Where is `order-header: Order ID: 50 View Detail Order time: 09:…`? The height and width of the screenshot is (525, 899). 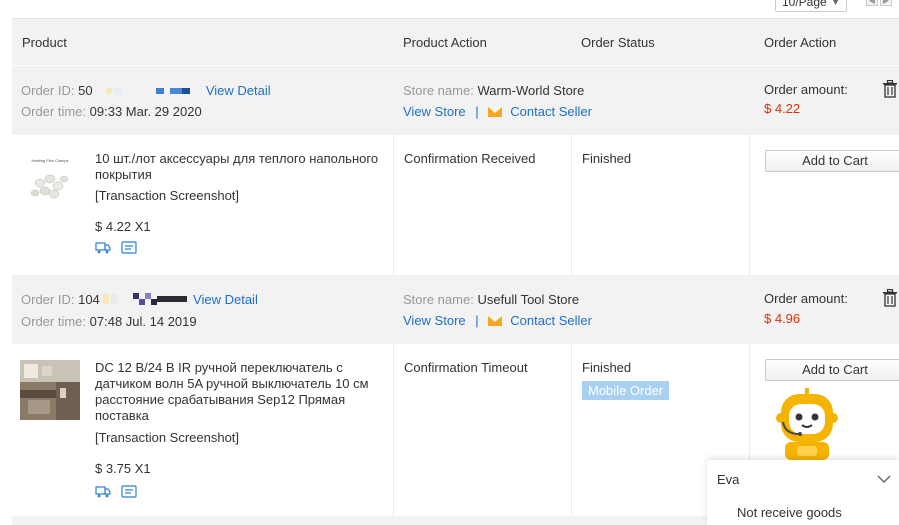
order-header: Order ID: 50 View Detail Order time: 09:… is located at coordinates (455, 100).